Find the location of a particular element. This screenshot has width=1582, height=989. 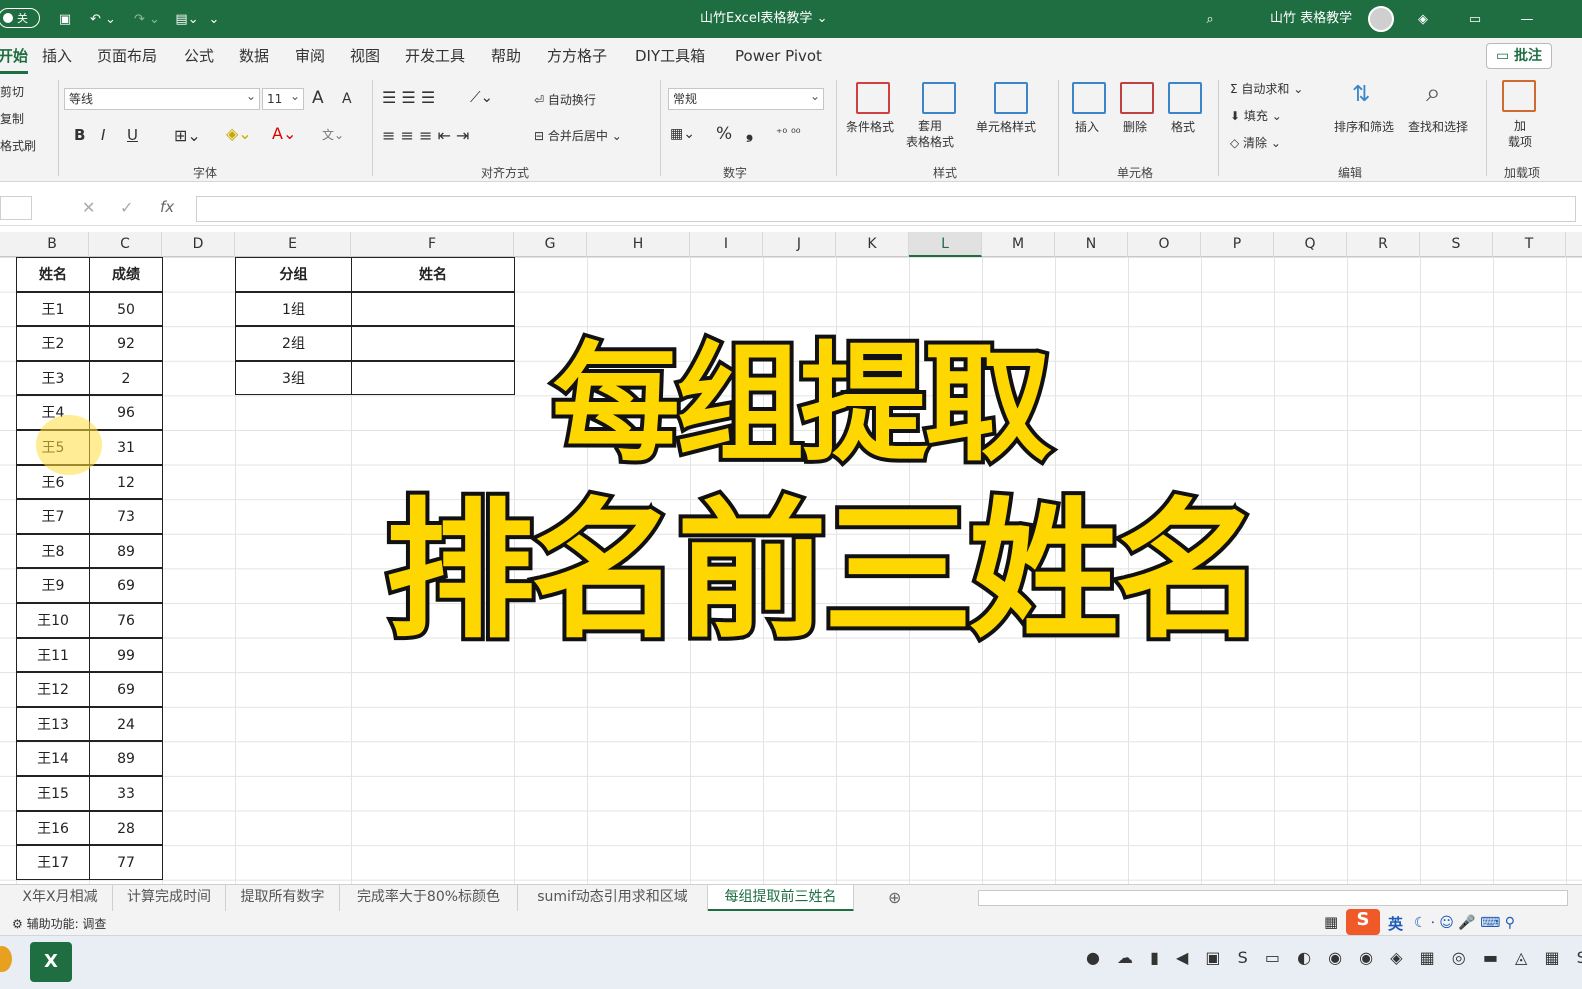

conditional-format-button: 条件格式 is located at coordinates (870, 126).